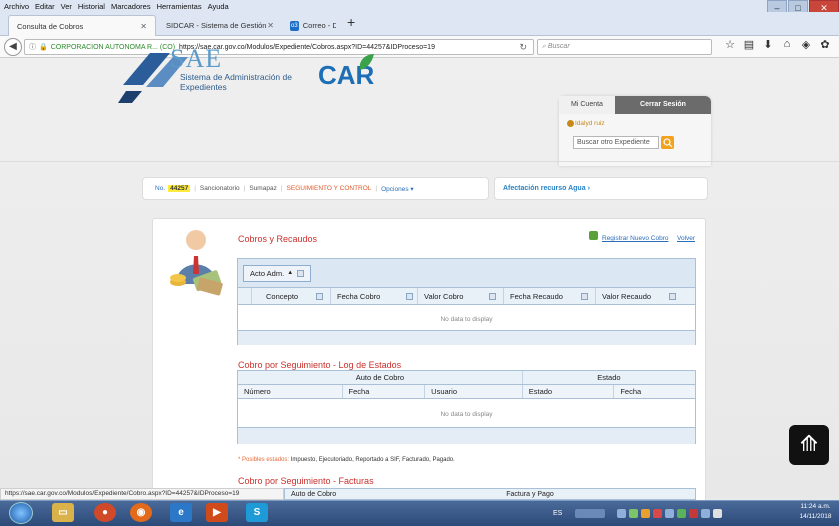  Describe the element at coordinates (306, 481) in the screenshot. I see `facturas-title: Cobro por Seguimiento - Facturas` at that location.